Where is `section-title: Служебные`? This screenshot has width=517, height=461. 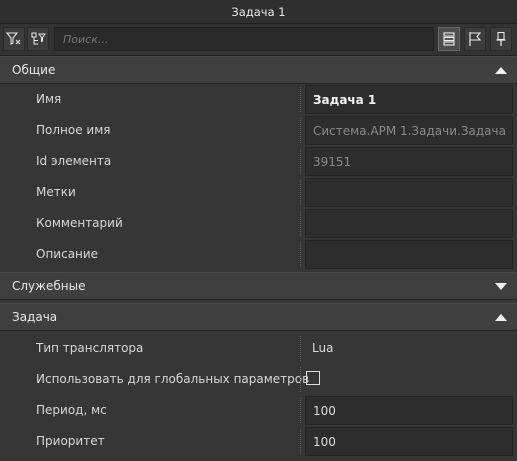 section-title: Служебные is located at coordinates (49, 286).